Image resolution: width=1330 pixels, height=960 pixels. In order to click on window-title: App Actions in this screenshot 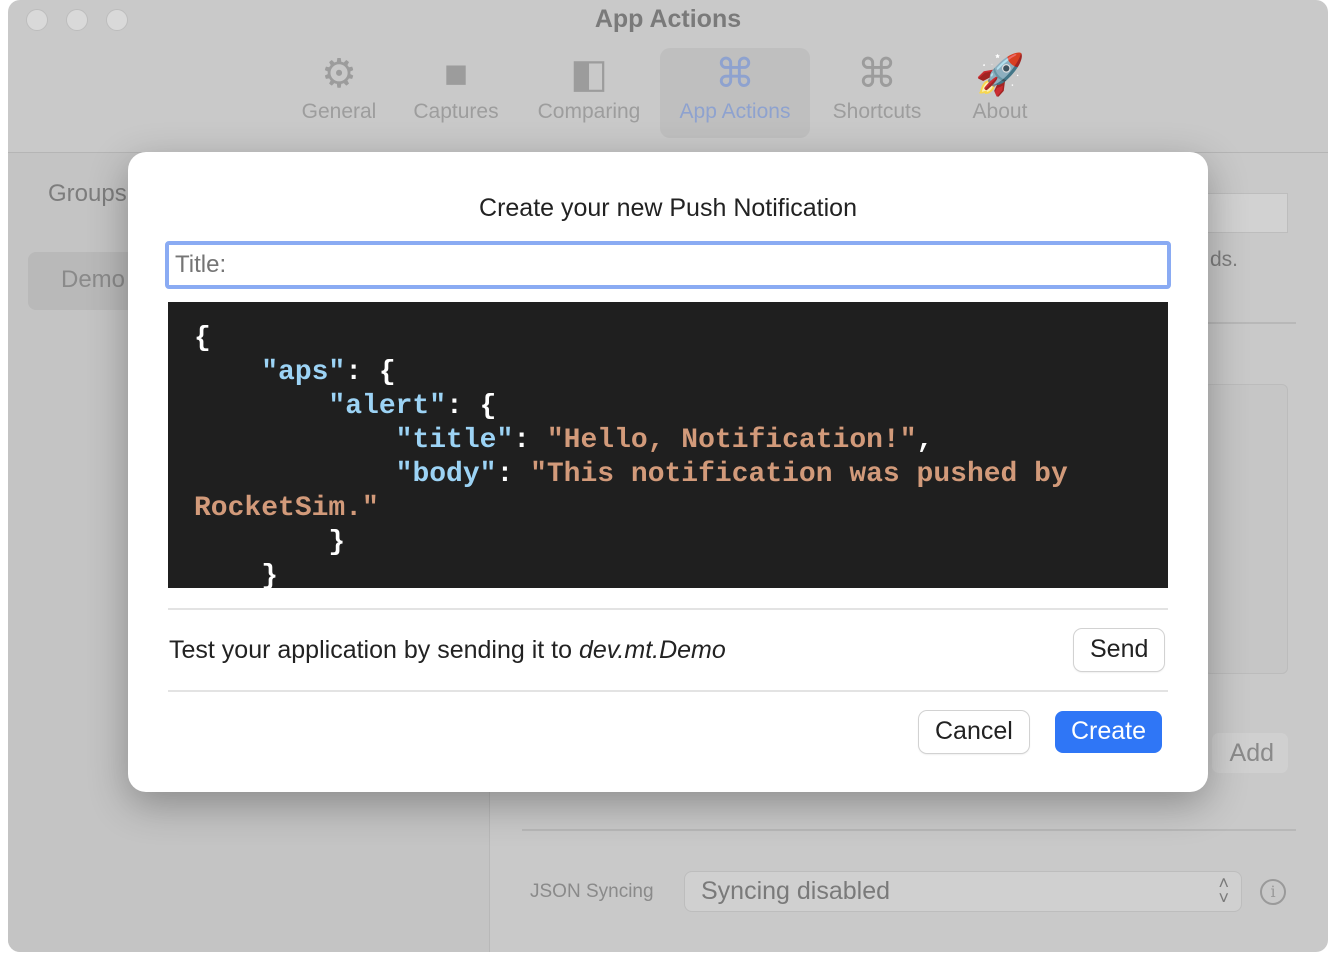, I will do `click(668, 19)`.